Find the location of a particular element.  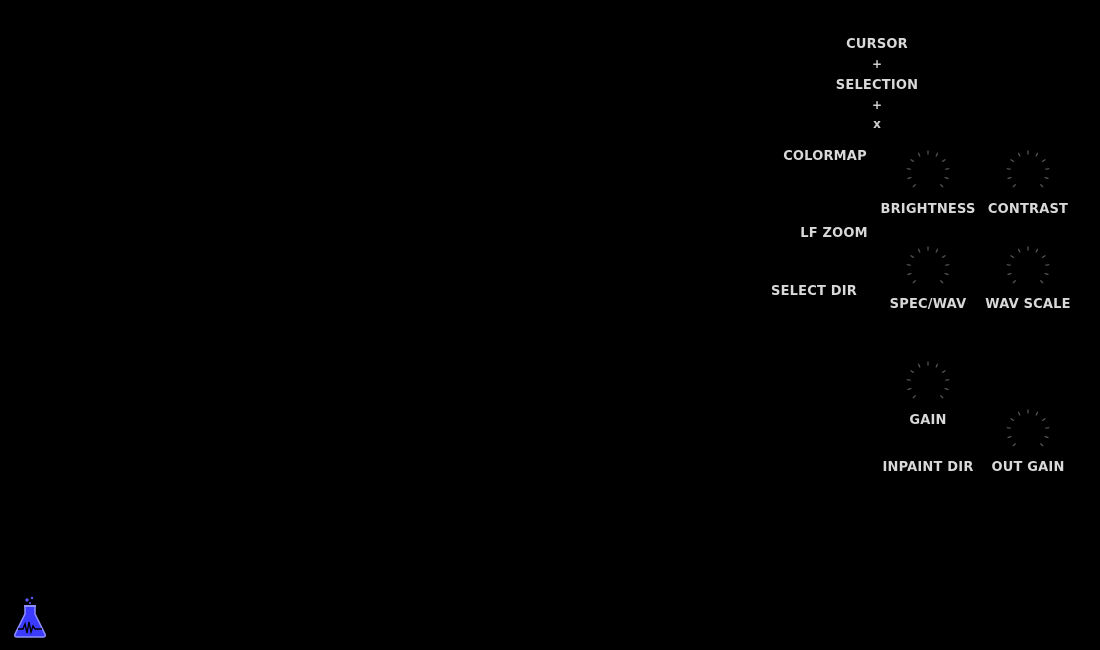

brightness-knob is located at coordinates (928, 171).